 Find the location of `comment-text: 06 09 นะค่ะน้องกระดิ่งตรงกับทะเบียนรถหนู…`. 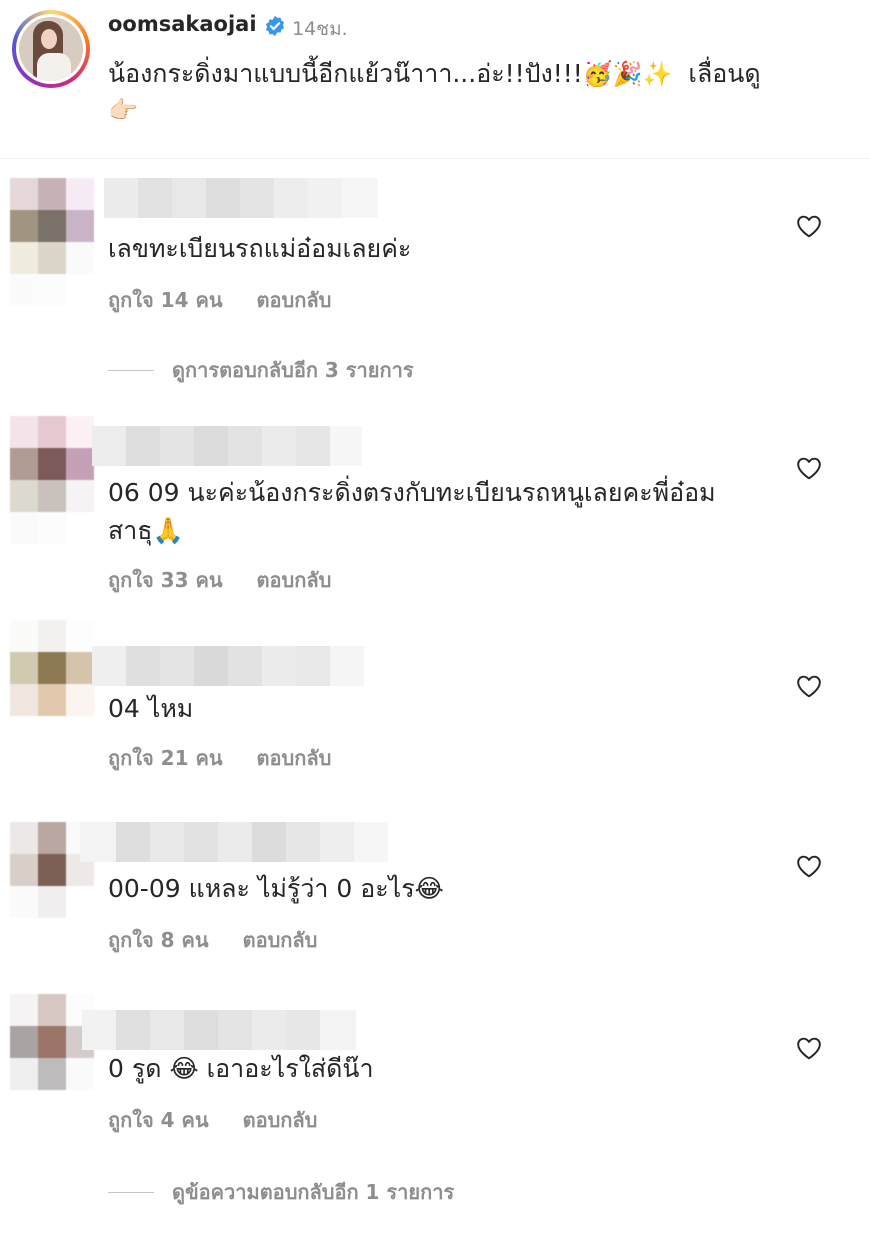

comment-text: 06 09 นะค่ะน้องกระดิ่งตรงกับทะเบียนรถหนู… is located at coordinates (412, 511).